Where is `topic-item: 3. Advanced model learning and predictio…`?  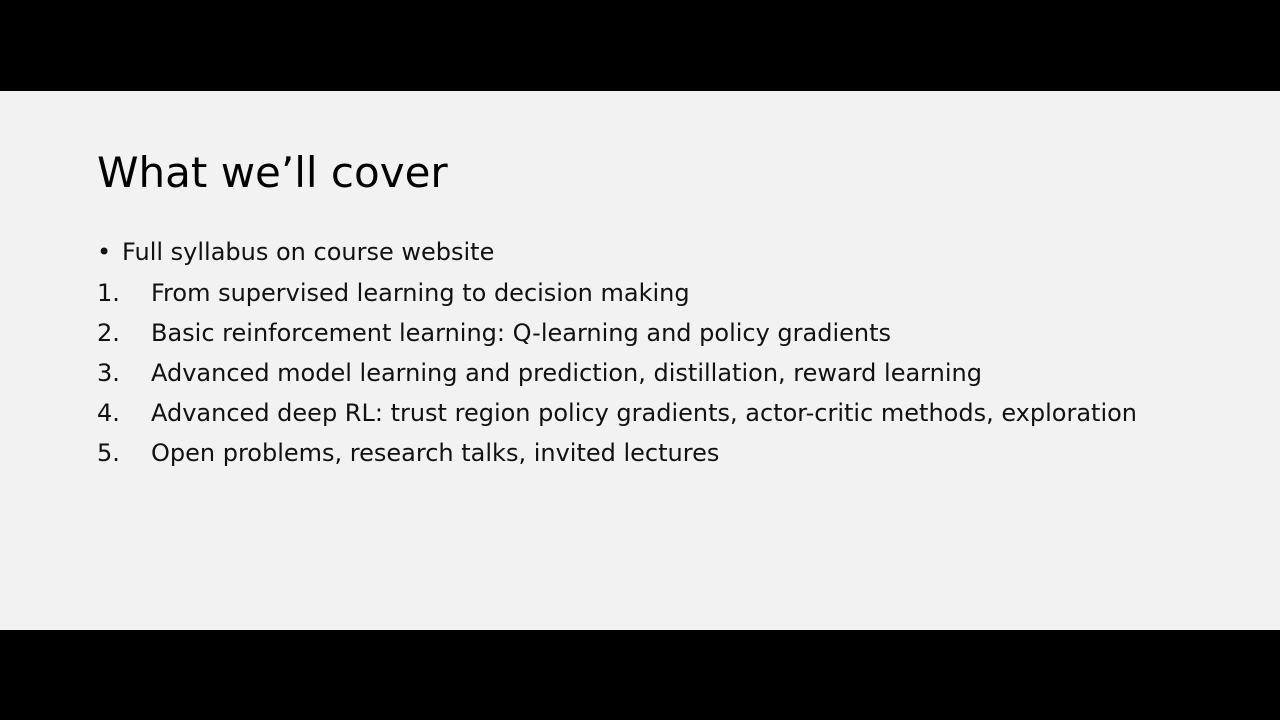
topic-item: 3. Advanced model learning and predictio… is located at coordinates (652, 373).